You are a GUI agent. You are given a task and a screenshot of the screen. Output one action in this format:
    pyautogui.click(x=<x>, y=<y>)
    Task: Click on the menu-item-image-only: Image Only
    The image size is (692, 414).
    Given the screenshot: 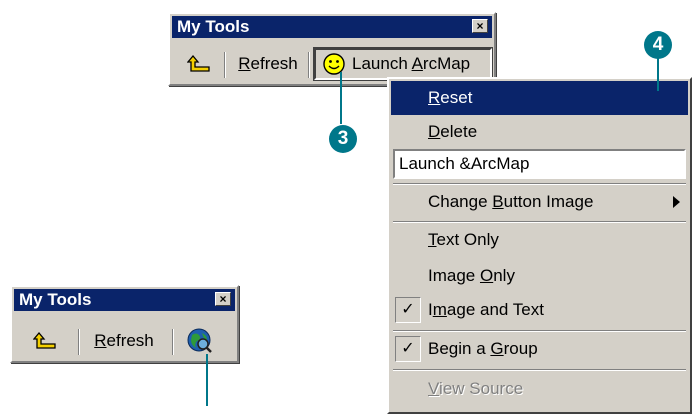 What is the action you would take?
    pyautogui.click(x=539, y=276)
    